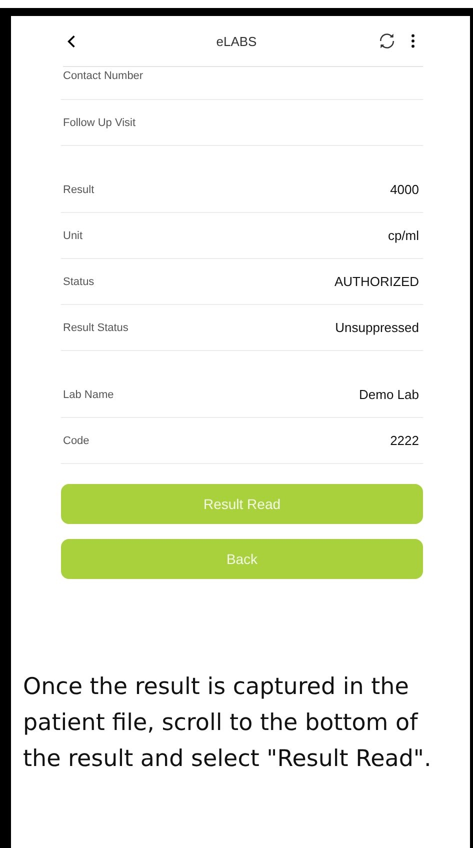 This screenshot has width=473, height=848. What do you see at coordinates (103, 76) in the screenshot?
I see `field-label: Contact Number` at bounding box center [103, 76].